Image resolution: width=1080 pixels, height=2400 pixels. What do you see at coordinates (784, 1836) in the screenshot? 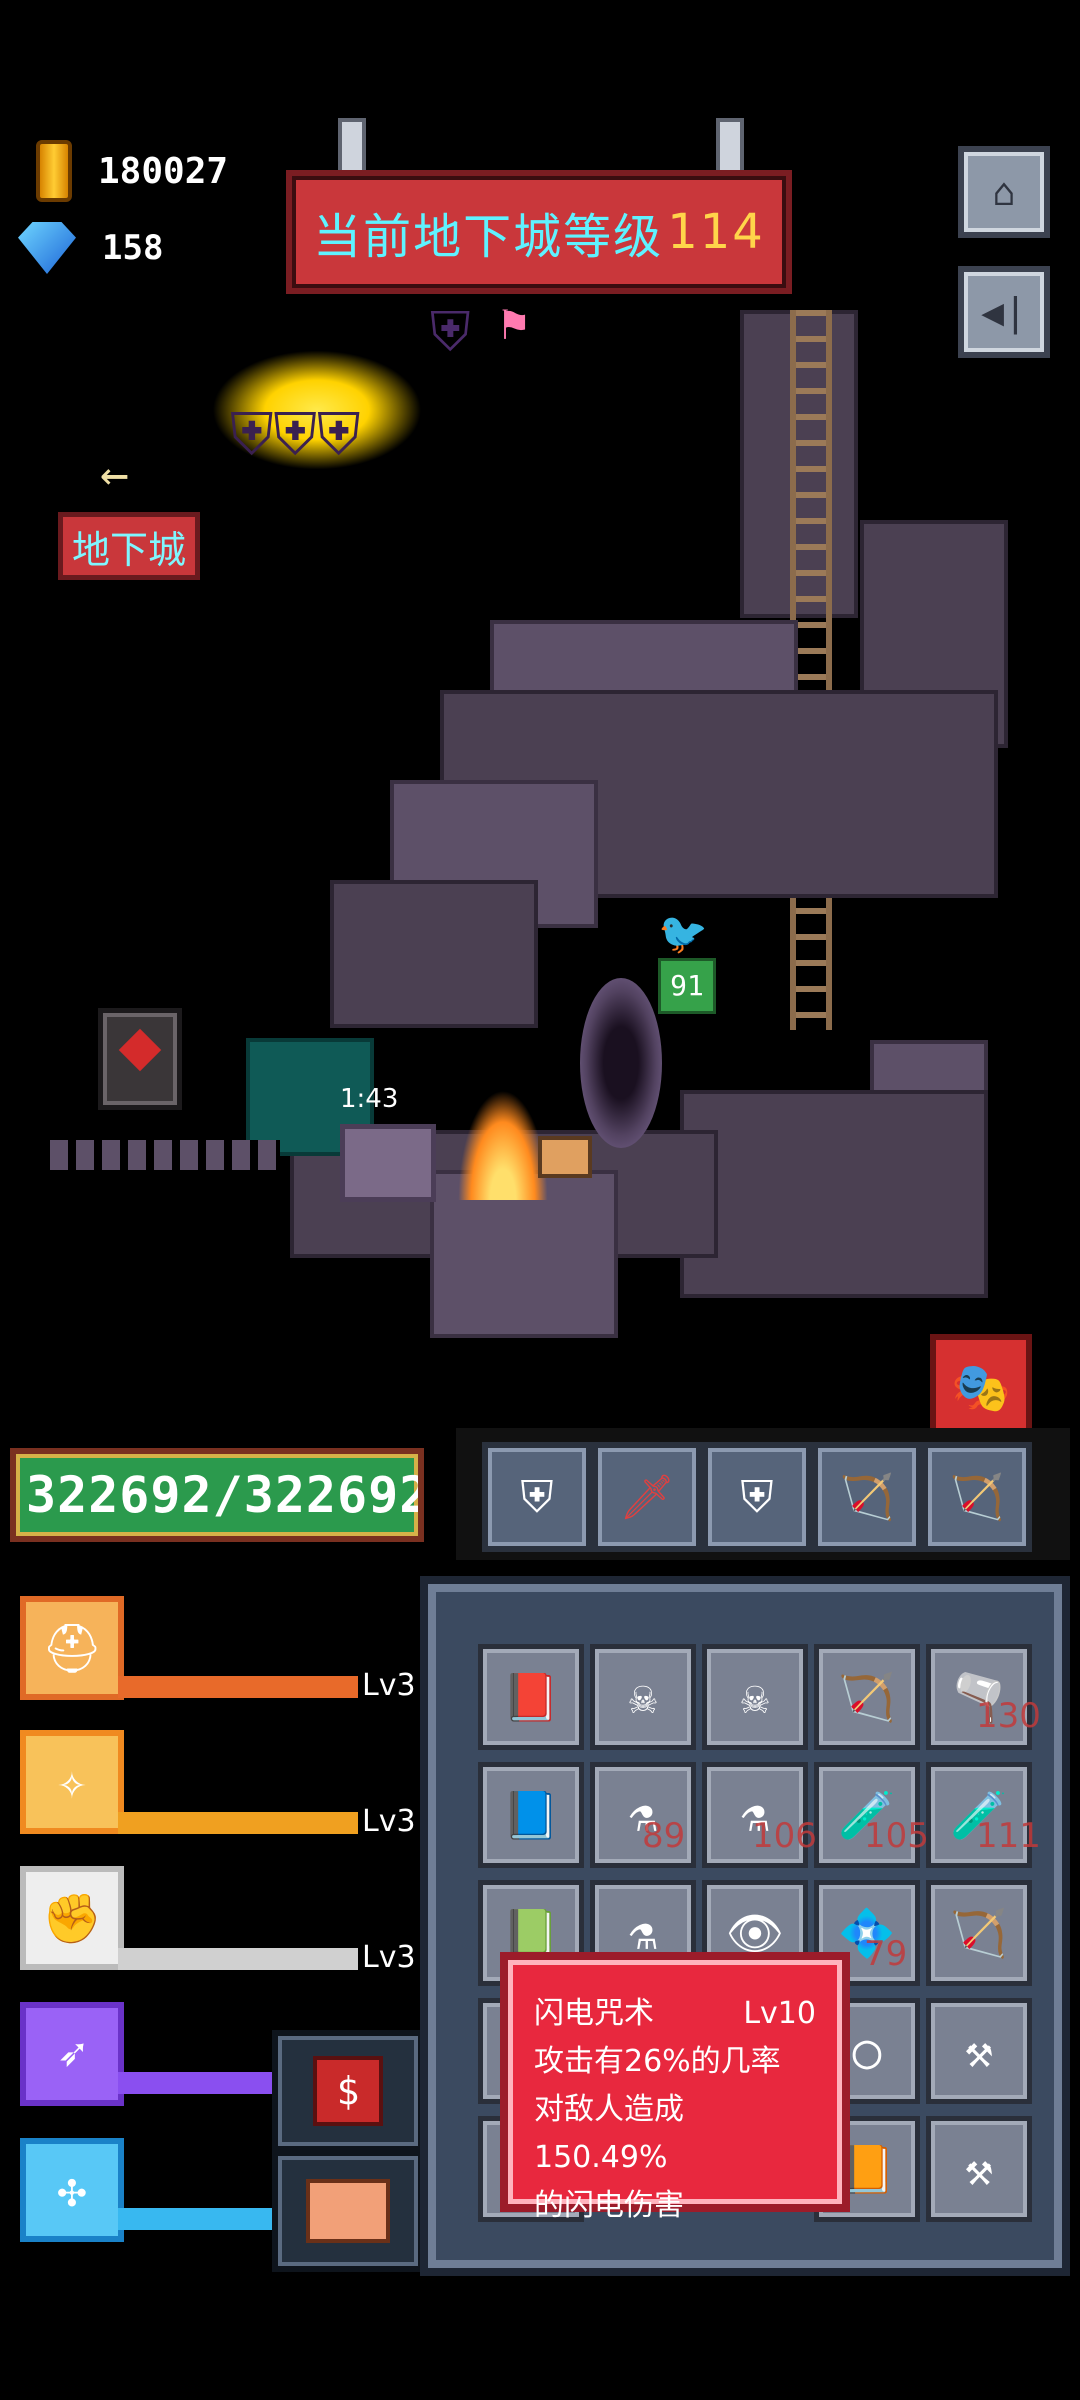
I see `item-count: 106` at bounding box center [784, 1836].